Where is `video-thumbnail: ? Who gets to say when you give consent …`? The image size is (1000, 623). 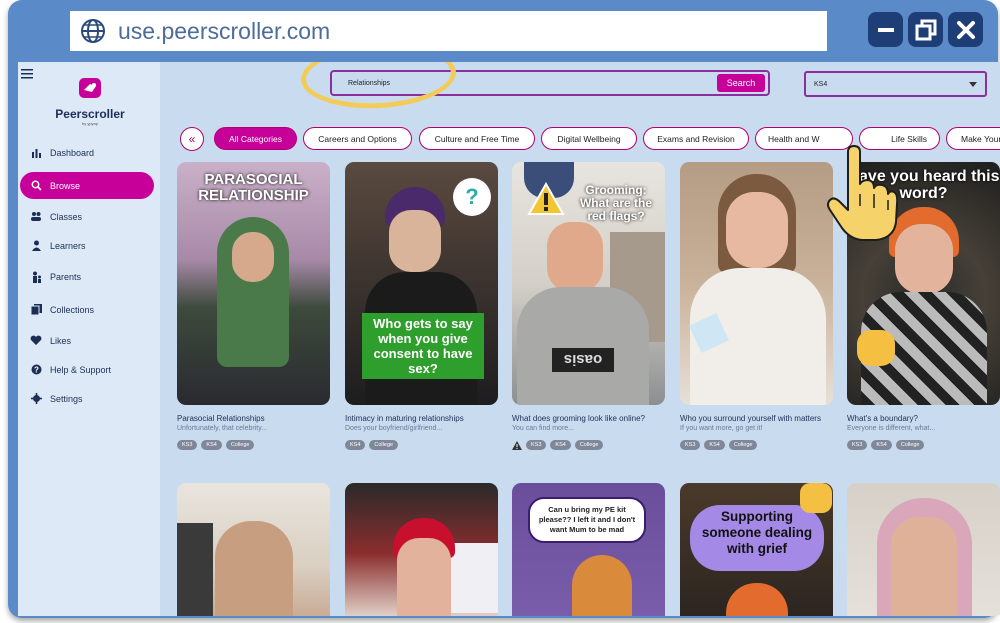
video-thumbnail: ? Who gets to say when you give consent … is located at coordinates (421, 283).